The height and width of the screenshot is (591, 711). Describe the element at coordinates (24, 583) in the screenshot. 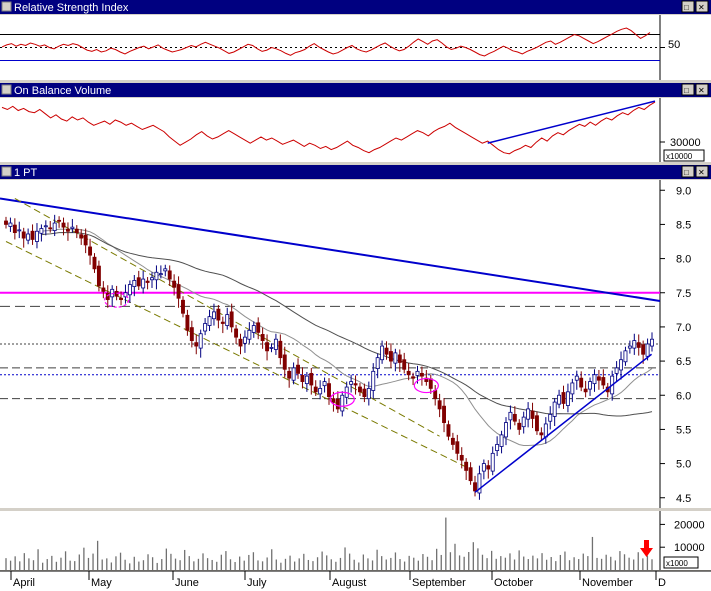

I see `month-label: April` at that location.